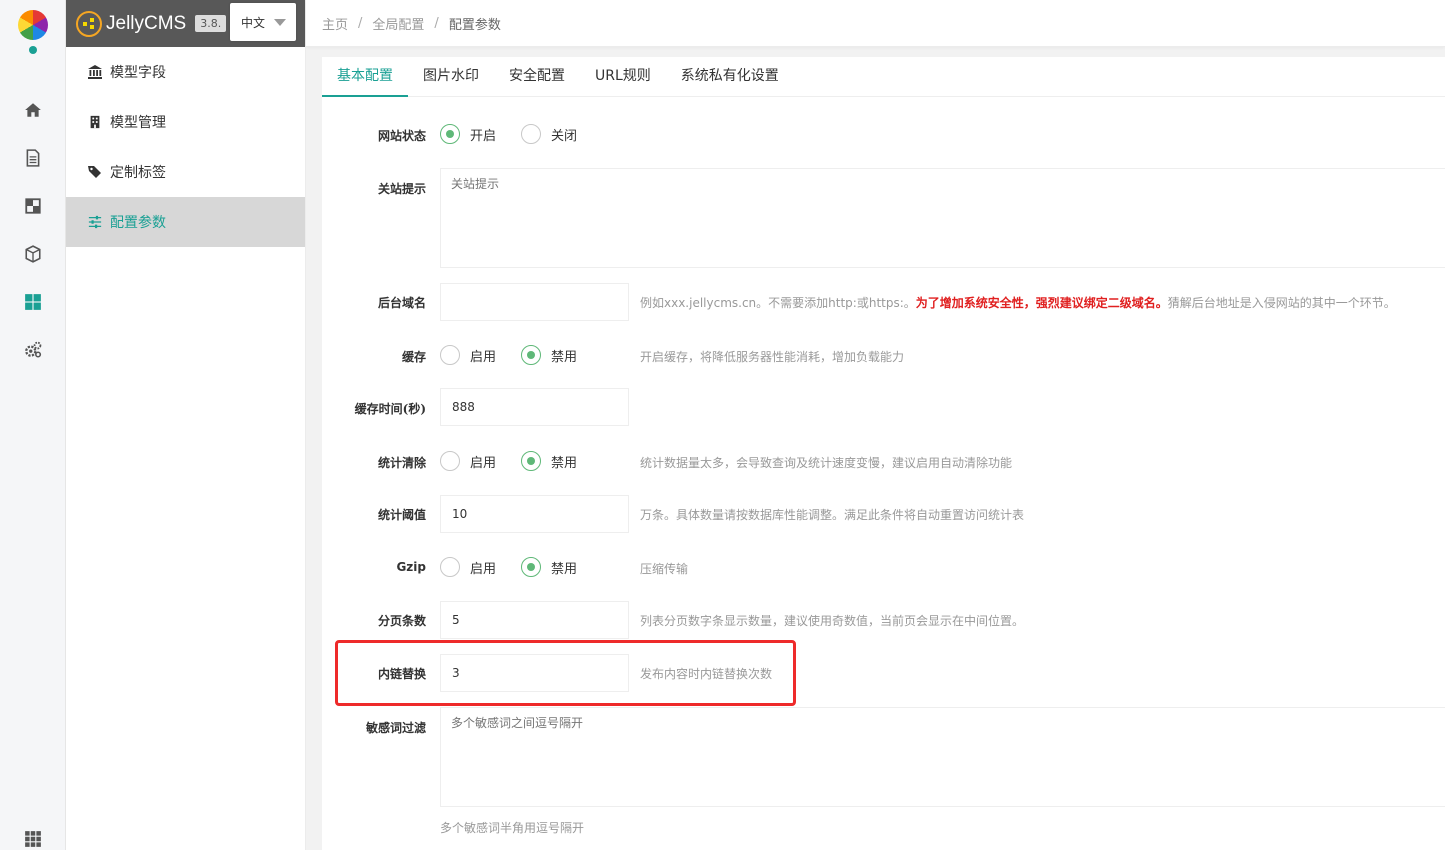 The height and width of the screenshot is (850, 1445). What do you see at coordinates (33, 25) in the screenshot?
I see `avatar` at bounding box center [33, 25].